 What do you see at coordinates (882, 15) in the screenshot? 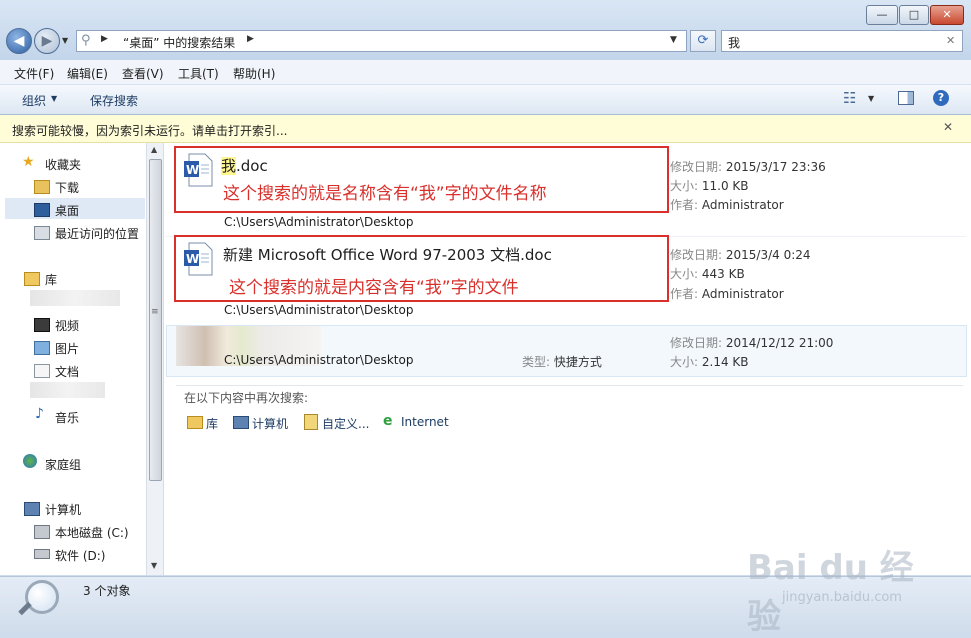
I see `minimize-button: —` at bounding box center [882, 15].